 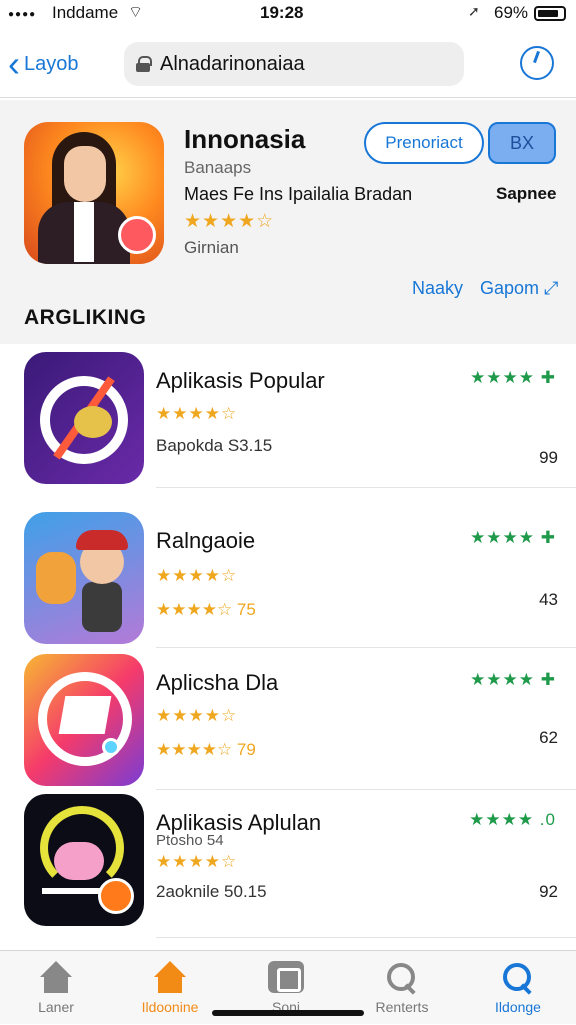 I want to click on status-bar: ●●●● Inddame ⌔ 19:28 ➚ 69%, so click(x=288, y=14).